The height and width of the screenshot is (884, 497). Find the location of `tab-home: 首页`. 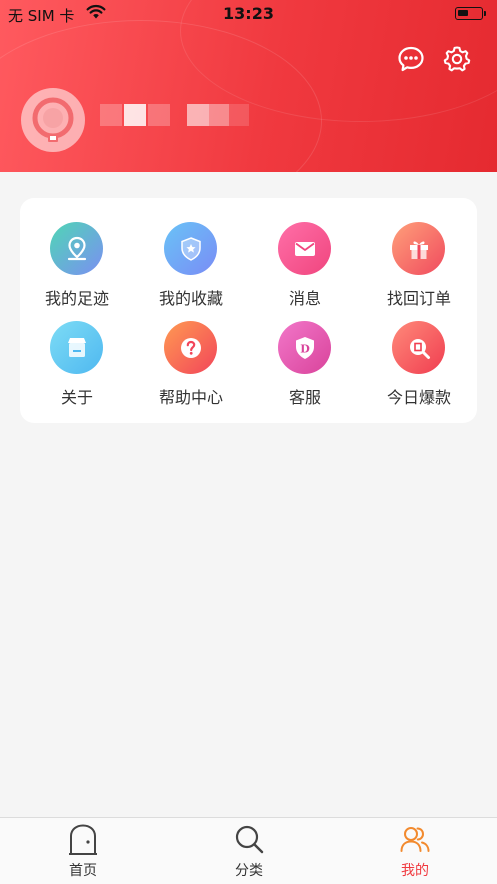

tab-home: 首页 is located at coordinates (83, 851).